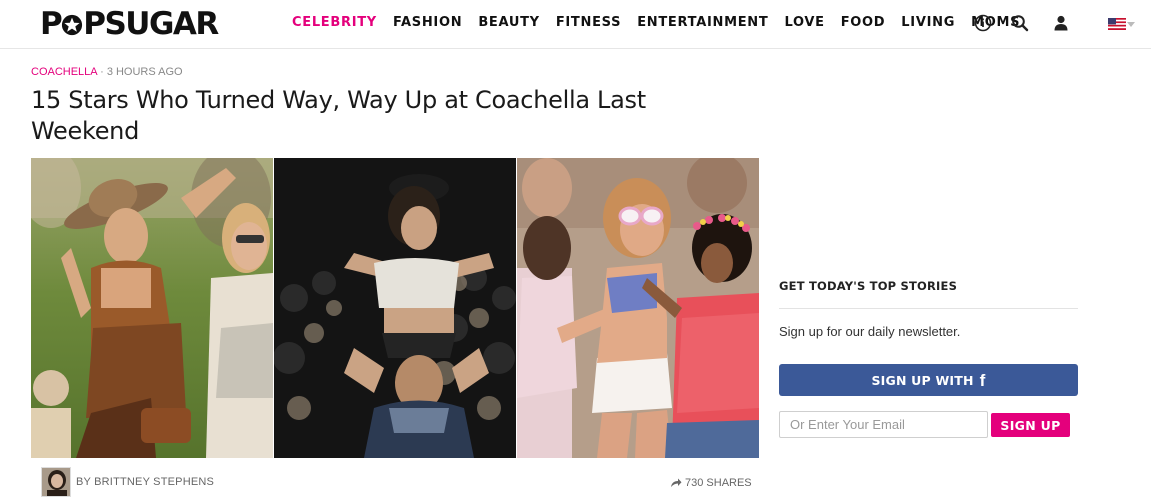 This screenshot has height=499, width=1151. What do you see at coordinates (883, 424) in the screenshot?
I see `email-input` at bounding box center [883, 424].